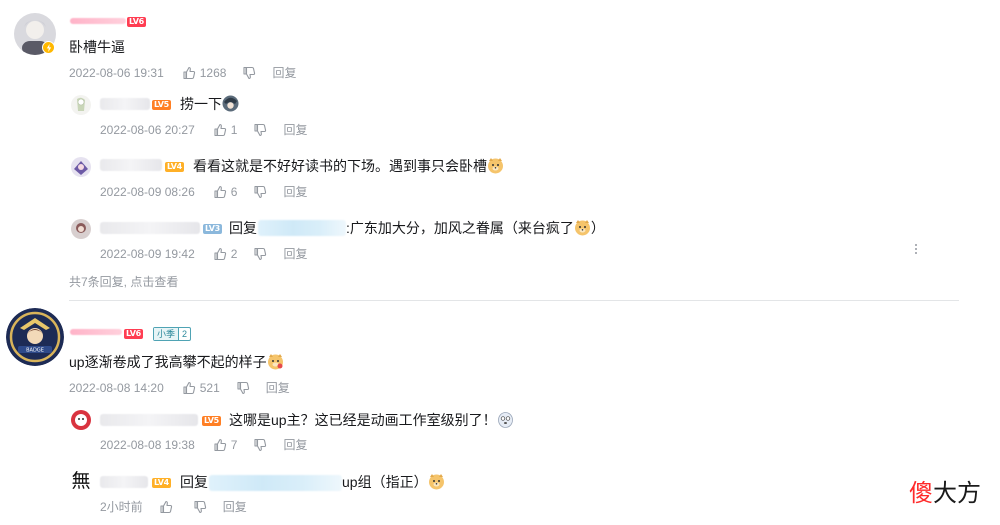  I want to click on comment-meta: 2022-08-06 19:31 1268 回复, so click(182, 73).